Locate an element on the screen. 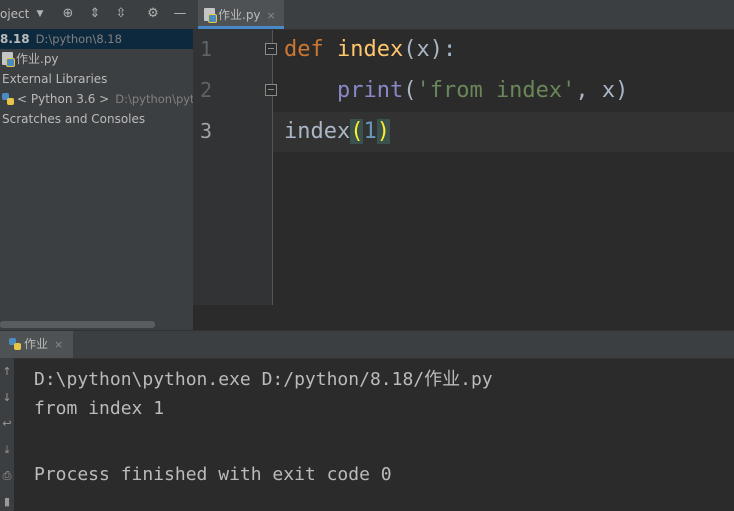 The width and height of the screenshot is (734, 511). tab-file: 作业.py × is located at coordinates (241, 14).